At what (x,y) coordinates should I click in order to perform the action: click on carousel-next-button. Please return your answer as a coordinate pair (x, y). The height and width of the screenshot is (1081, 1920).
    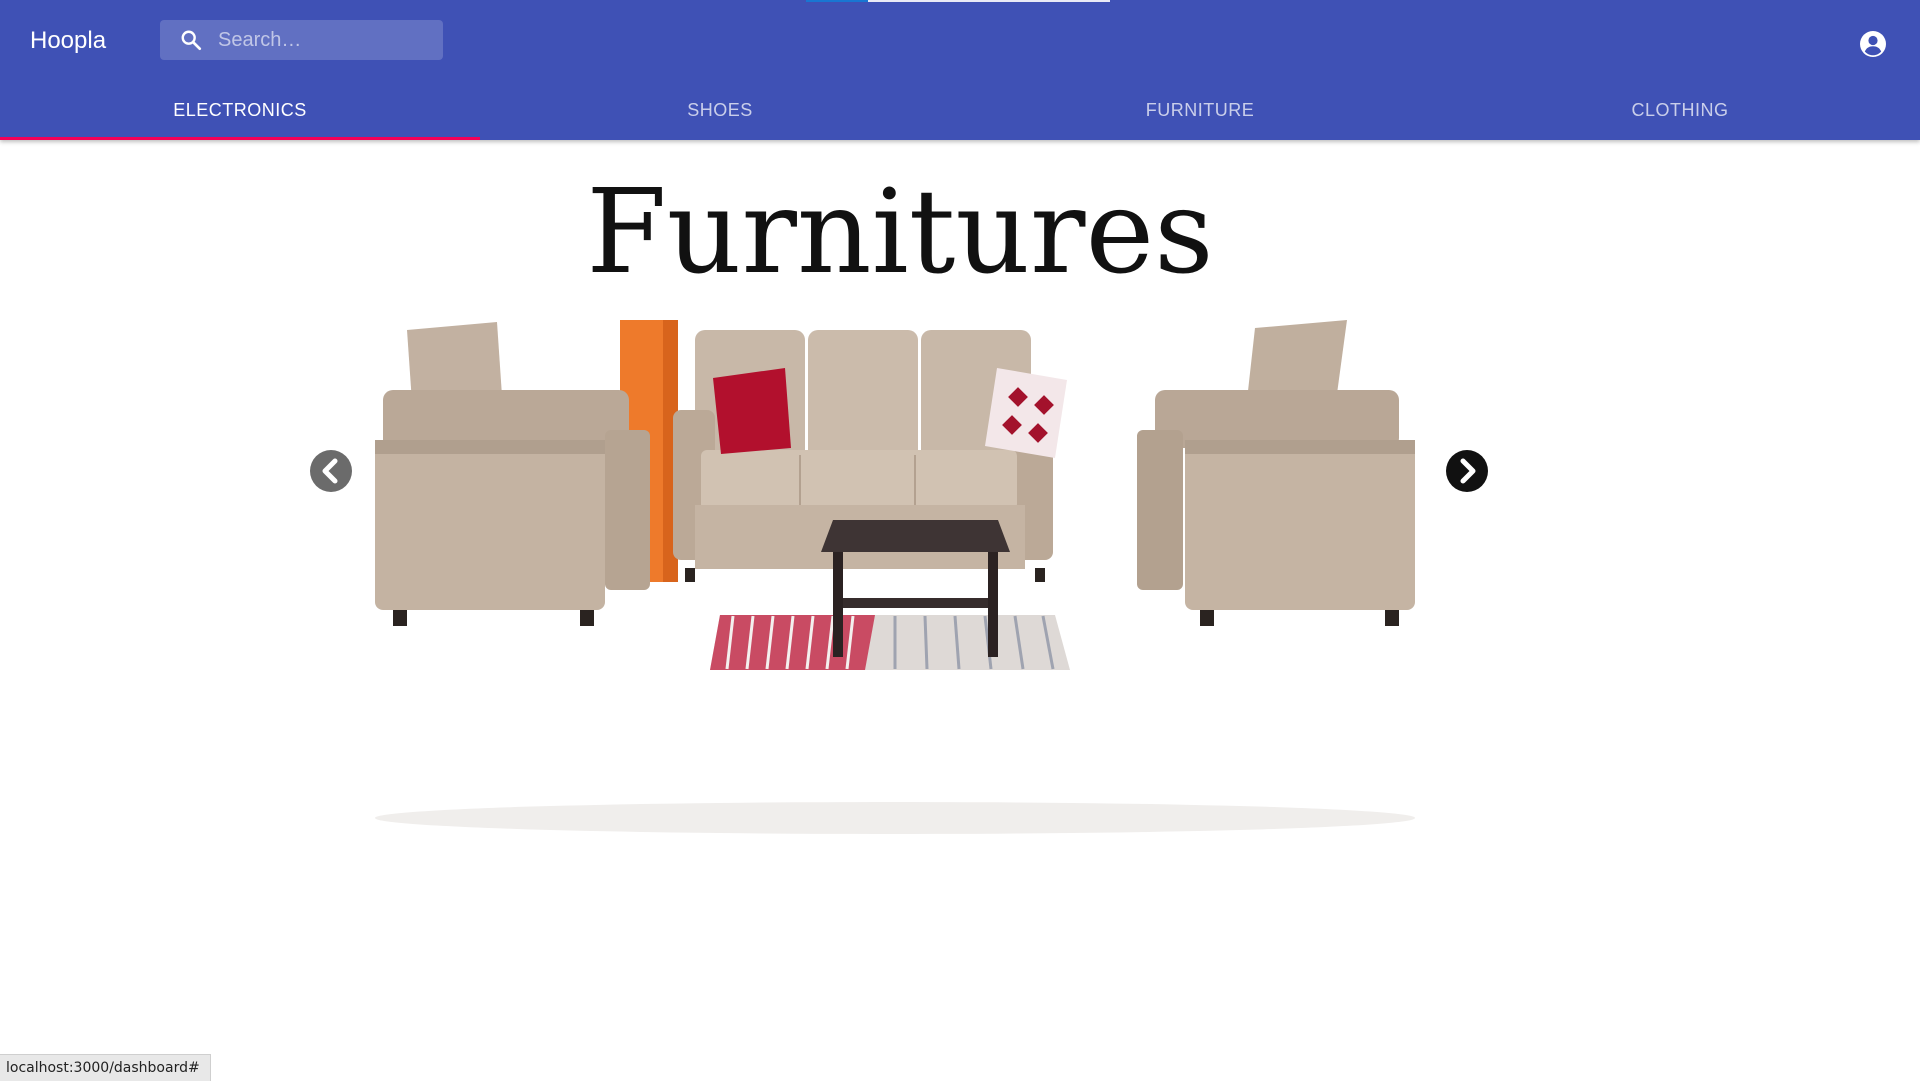
    Looking at the image, I should click on (1467, 471).